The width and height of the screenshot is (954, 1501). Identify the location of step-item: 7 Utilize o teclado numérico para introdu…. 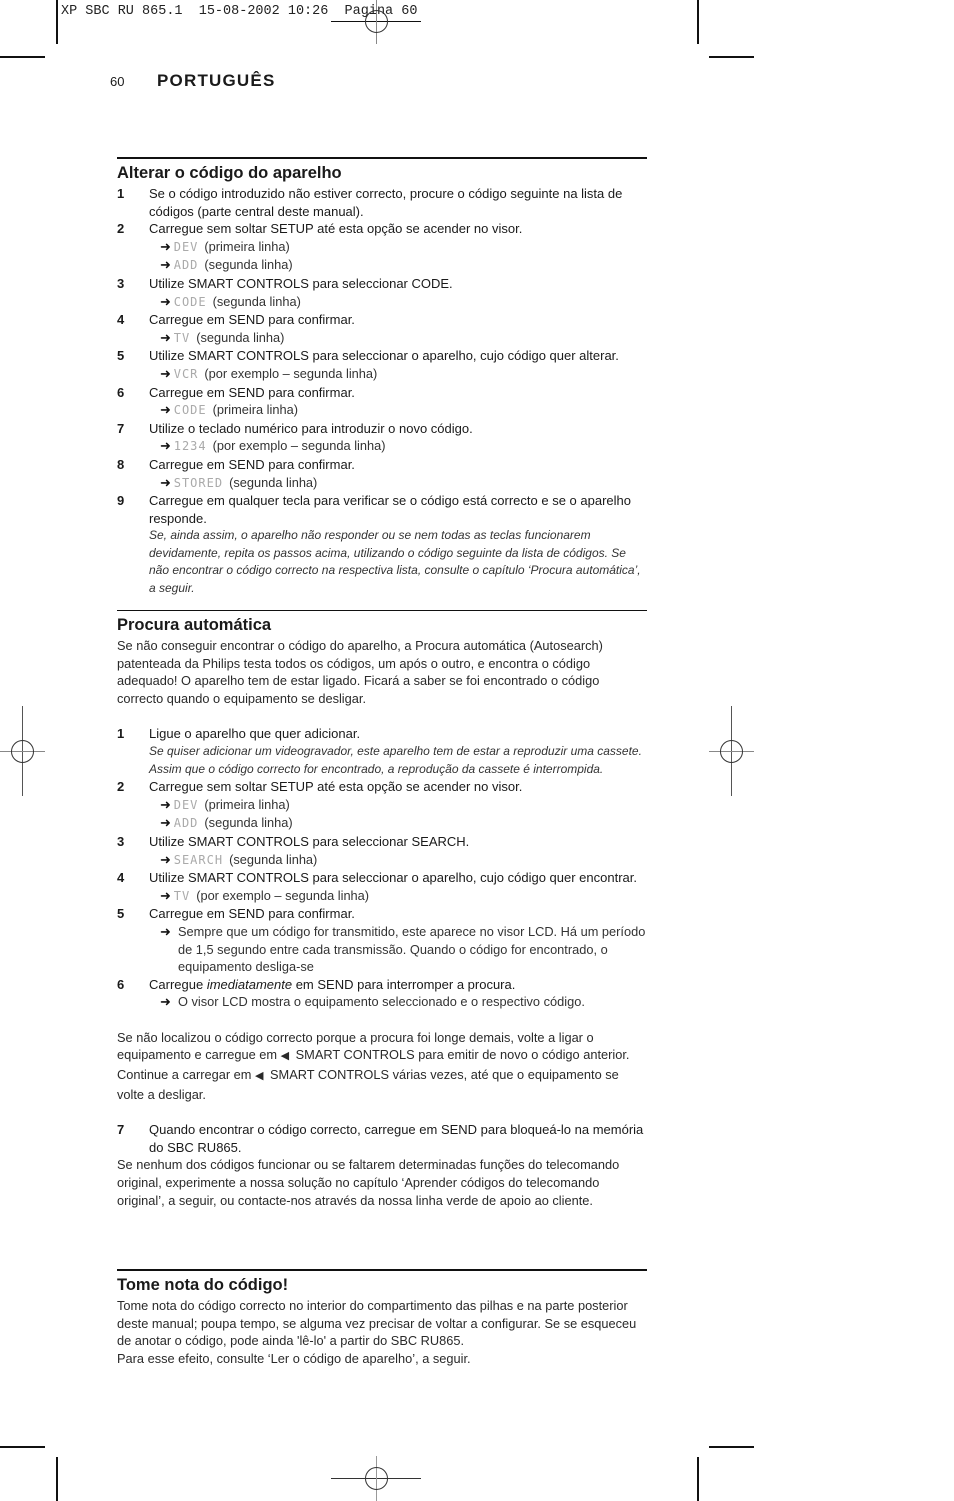
(382, 438).